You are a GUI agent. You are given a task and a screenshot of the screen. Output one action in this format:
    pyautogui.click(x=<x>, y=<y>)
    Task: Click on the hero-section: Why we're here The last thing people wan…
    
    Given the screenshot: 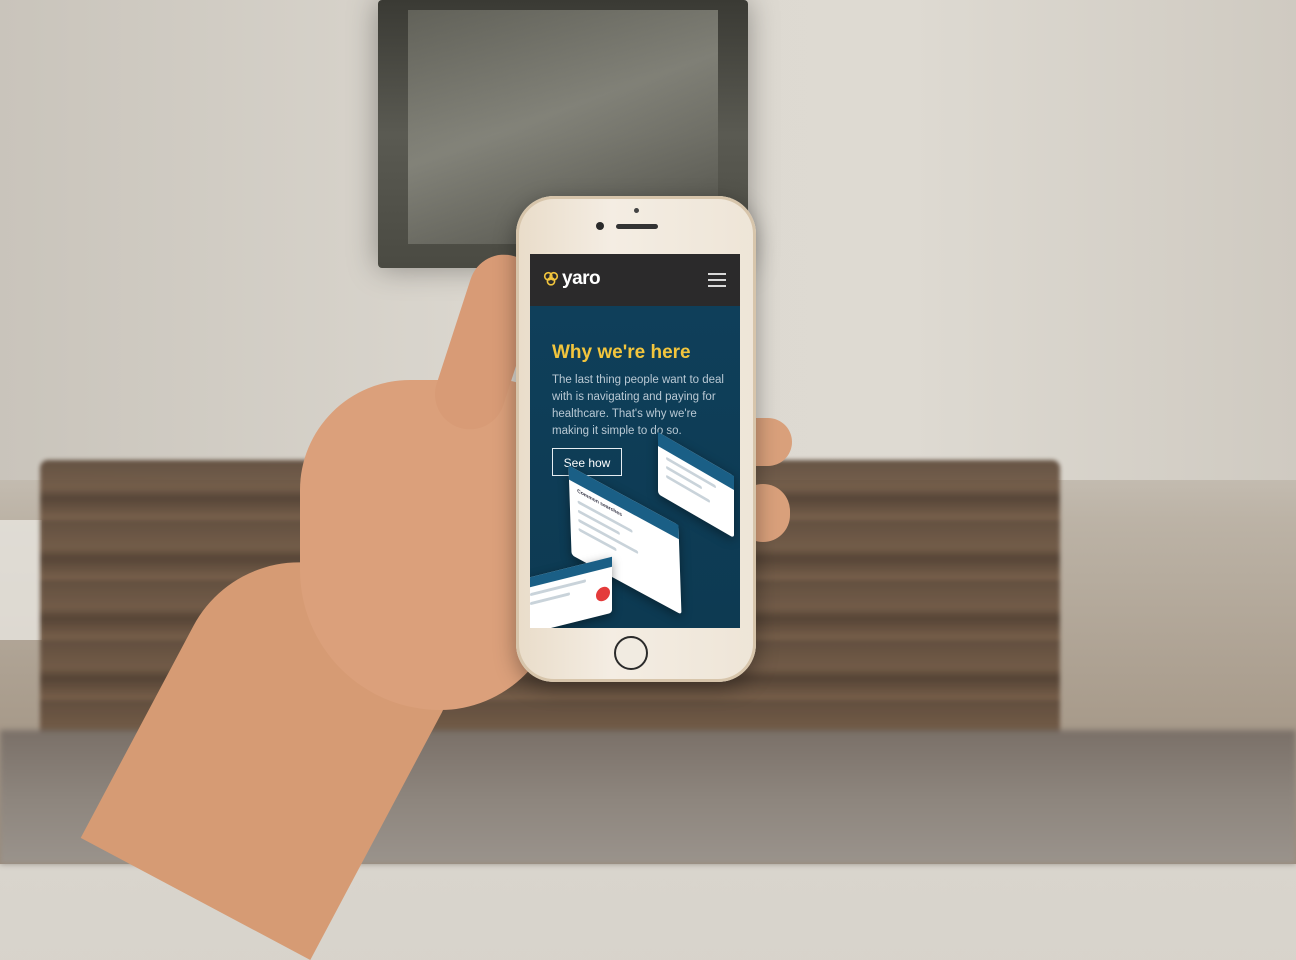 What is the action you would take?
    pyautogui.click(x=635, y=467)
    